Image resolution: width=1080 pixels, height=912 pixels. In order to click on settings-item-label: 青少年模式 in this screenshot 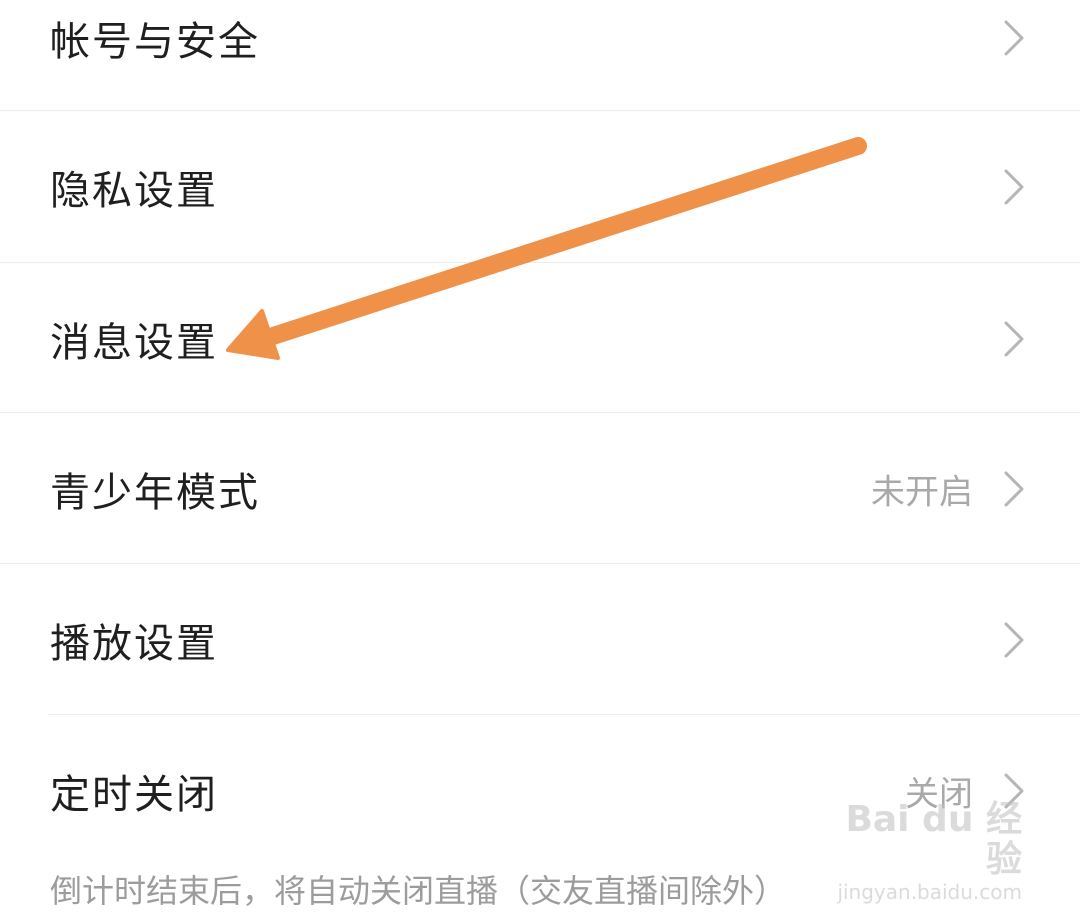, I will do `click(155, 493)`.